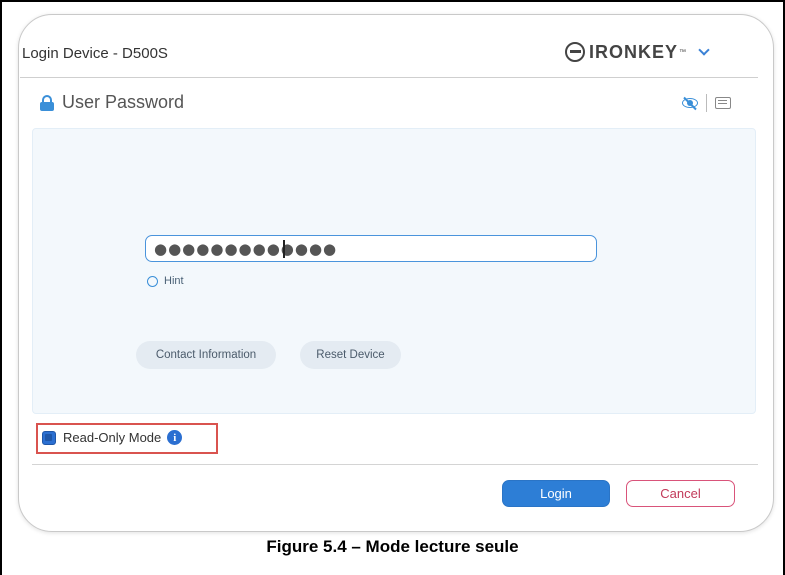  I want to click on window-title: Login Device - D500S, so click(95, 53).